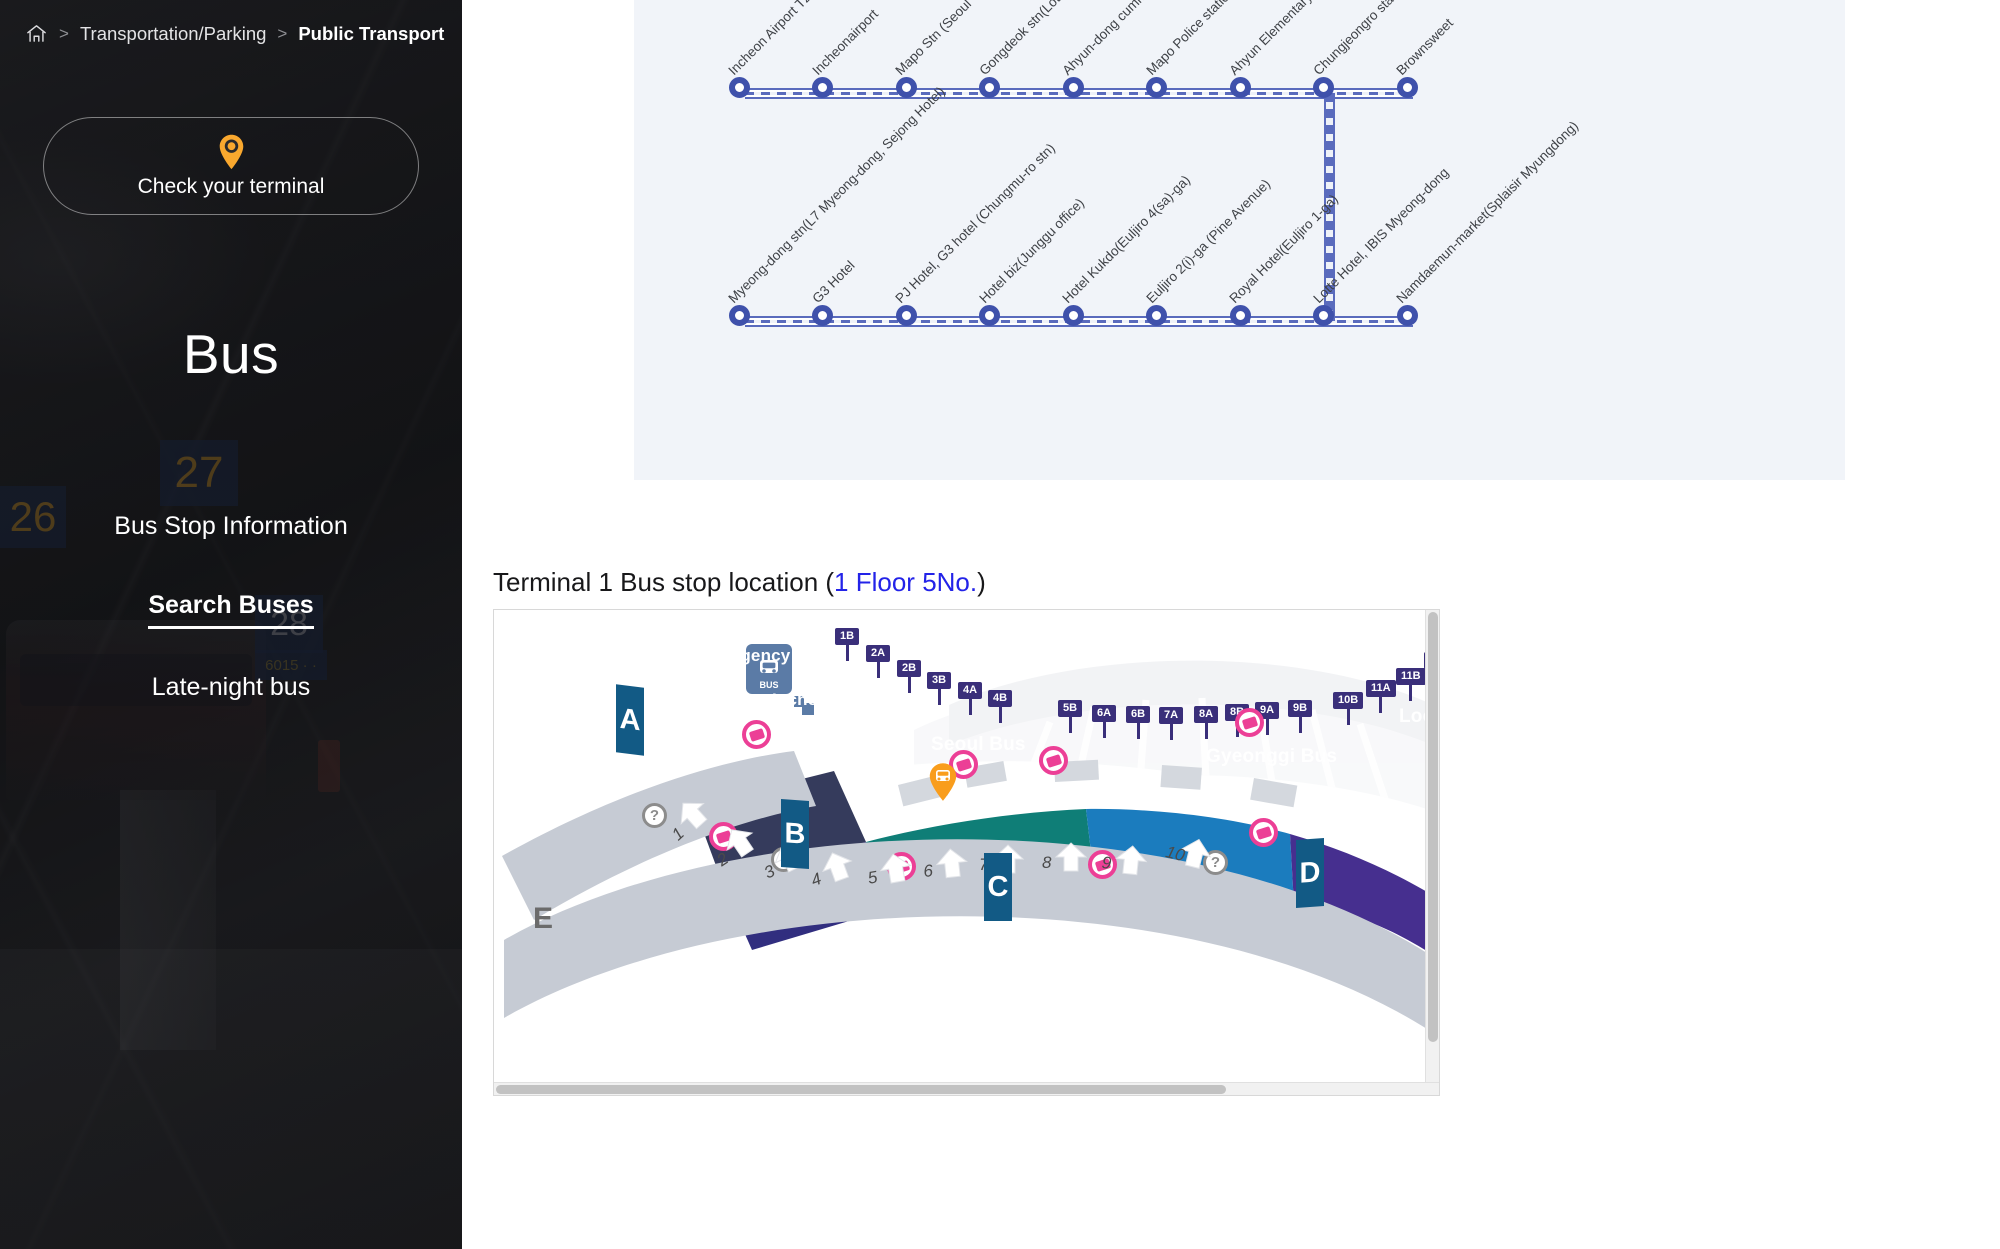 This screenshot has width=2000, height=1249. What do you see at coordinates (1272, 756) in the screenshot?
I see `zone-label-gyeonggi-bus: Gyeonggi Bus` at bounding box center [1272, 756].